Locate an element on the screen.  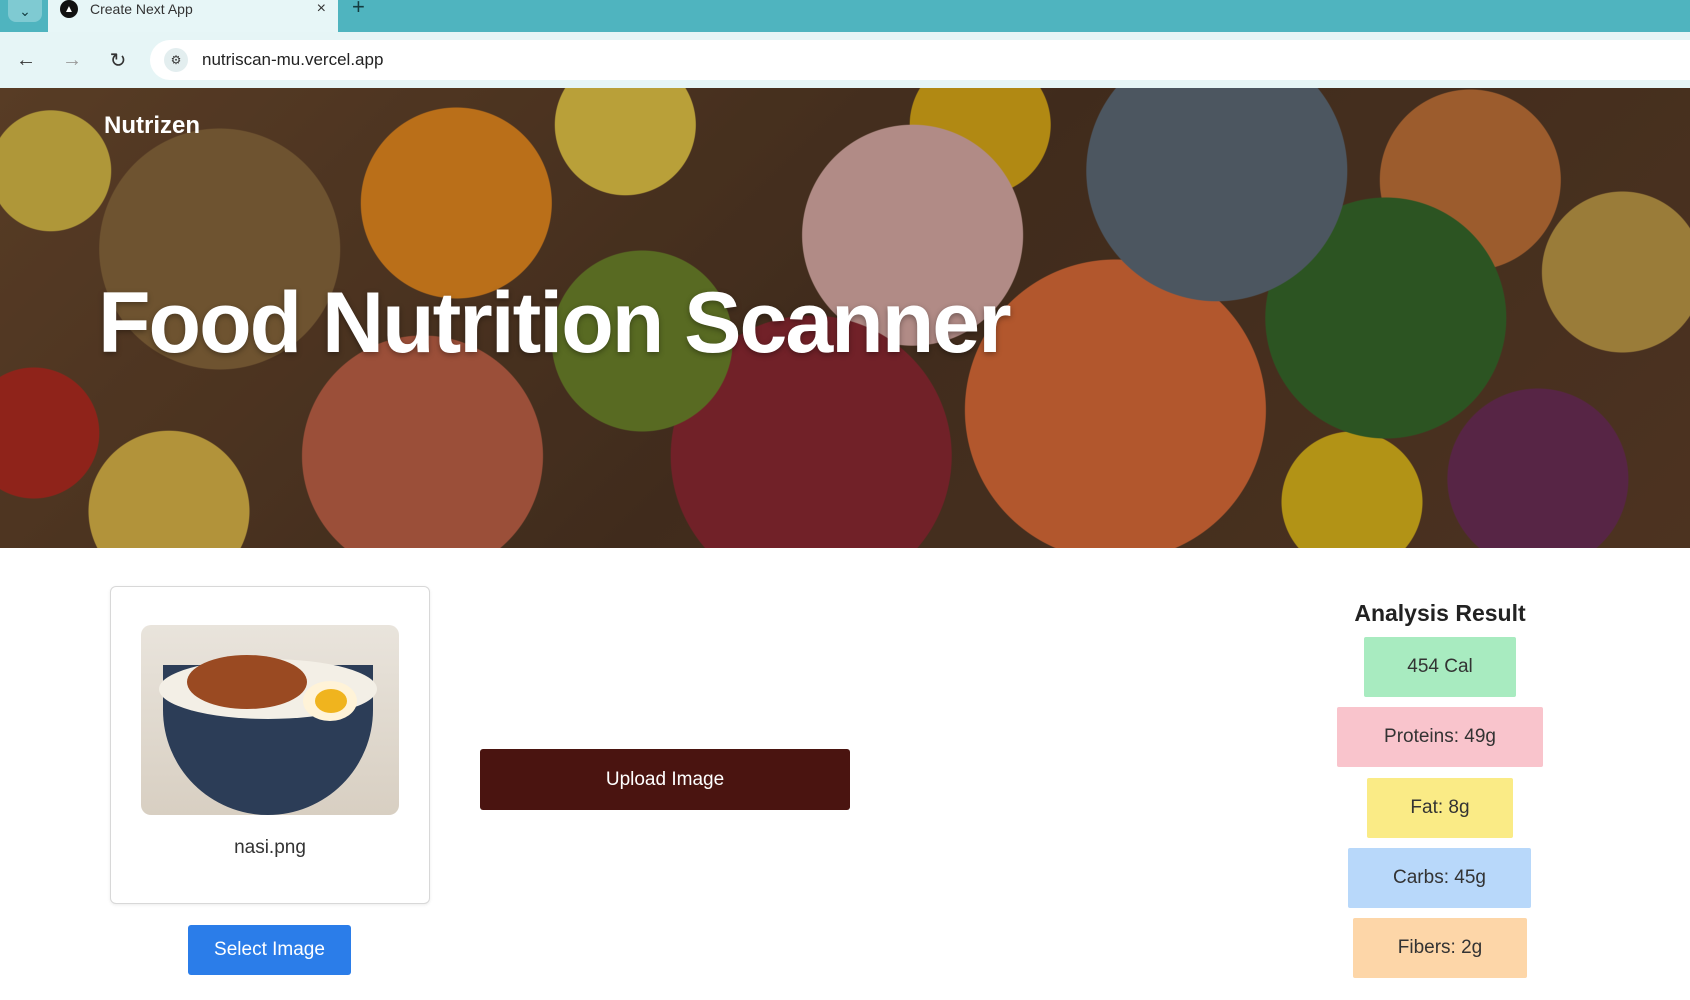
page-title: Food Nutrition Scanner is located at coordinates (555, 323).